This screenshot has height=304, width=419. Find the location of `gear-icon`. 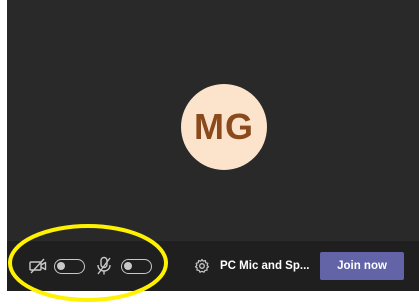

gear-icon is located at coordinates (202, 265).